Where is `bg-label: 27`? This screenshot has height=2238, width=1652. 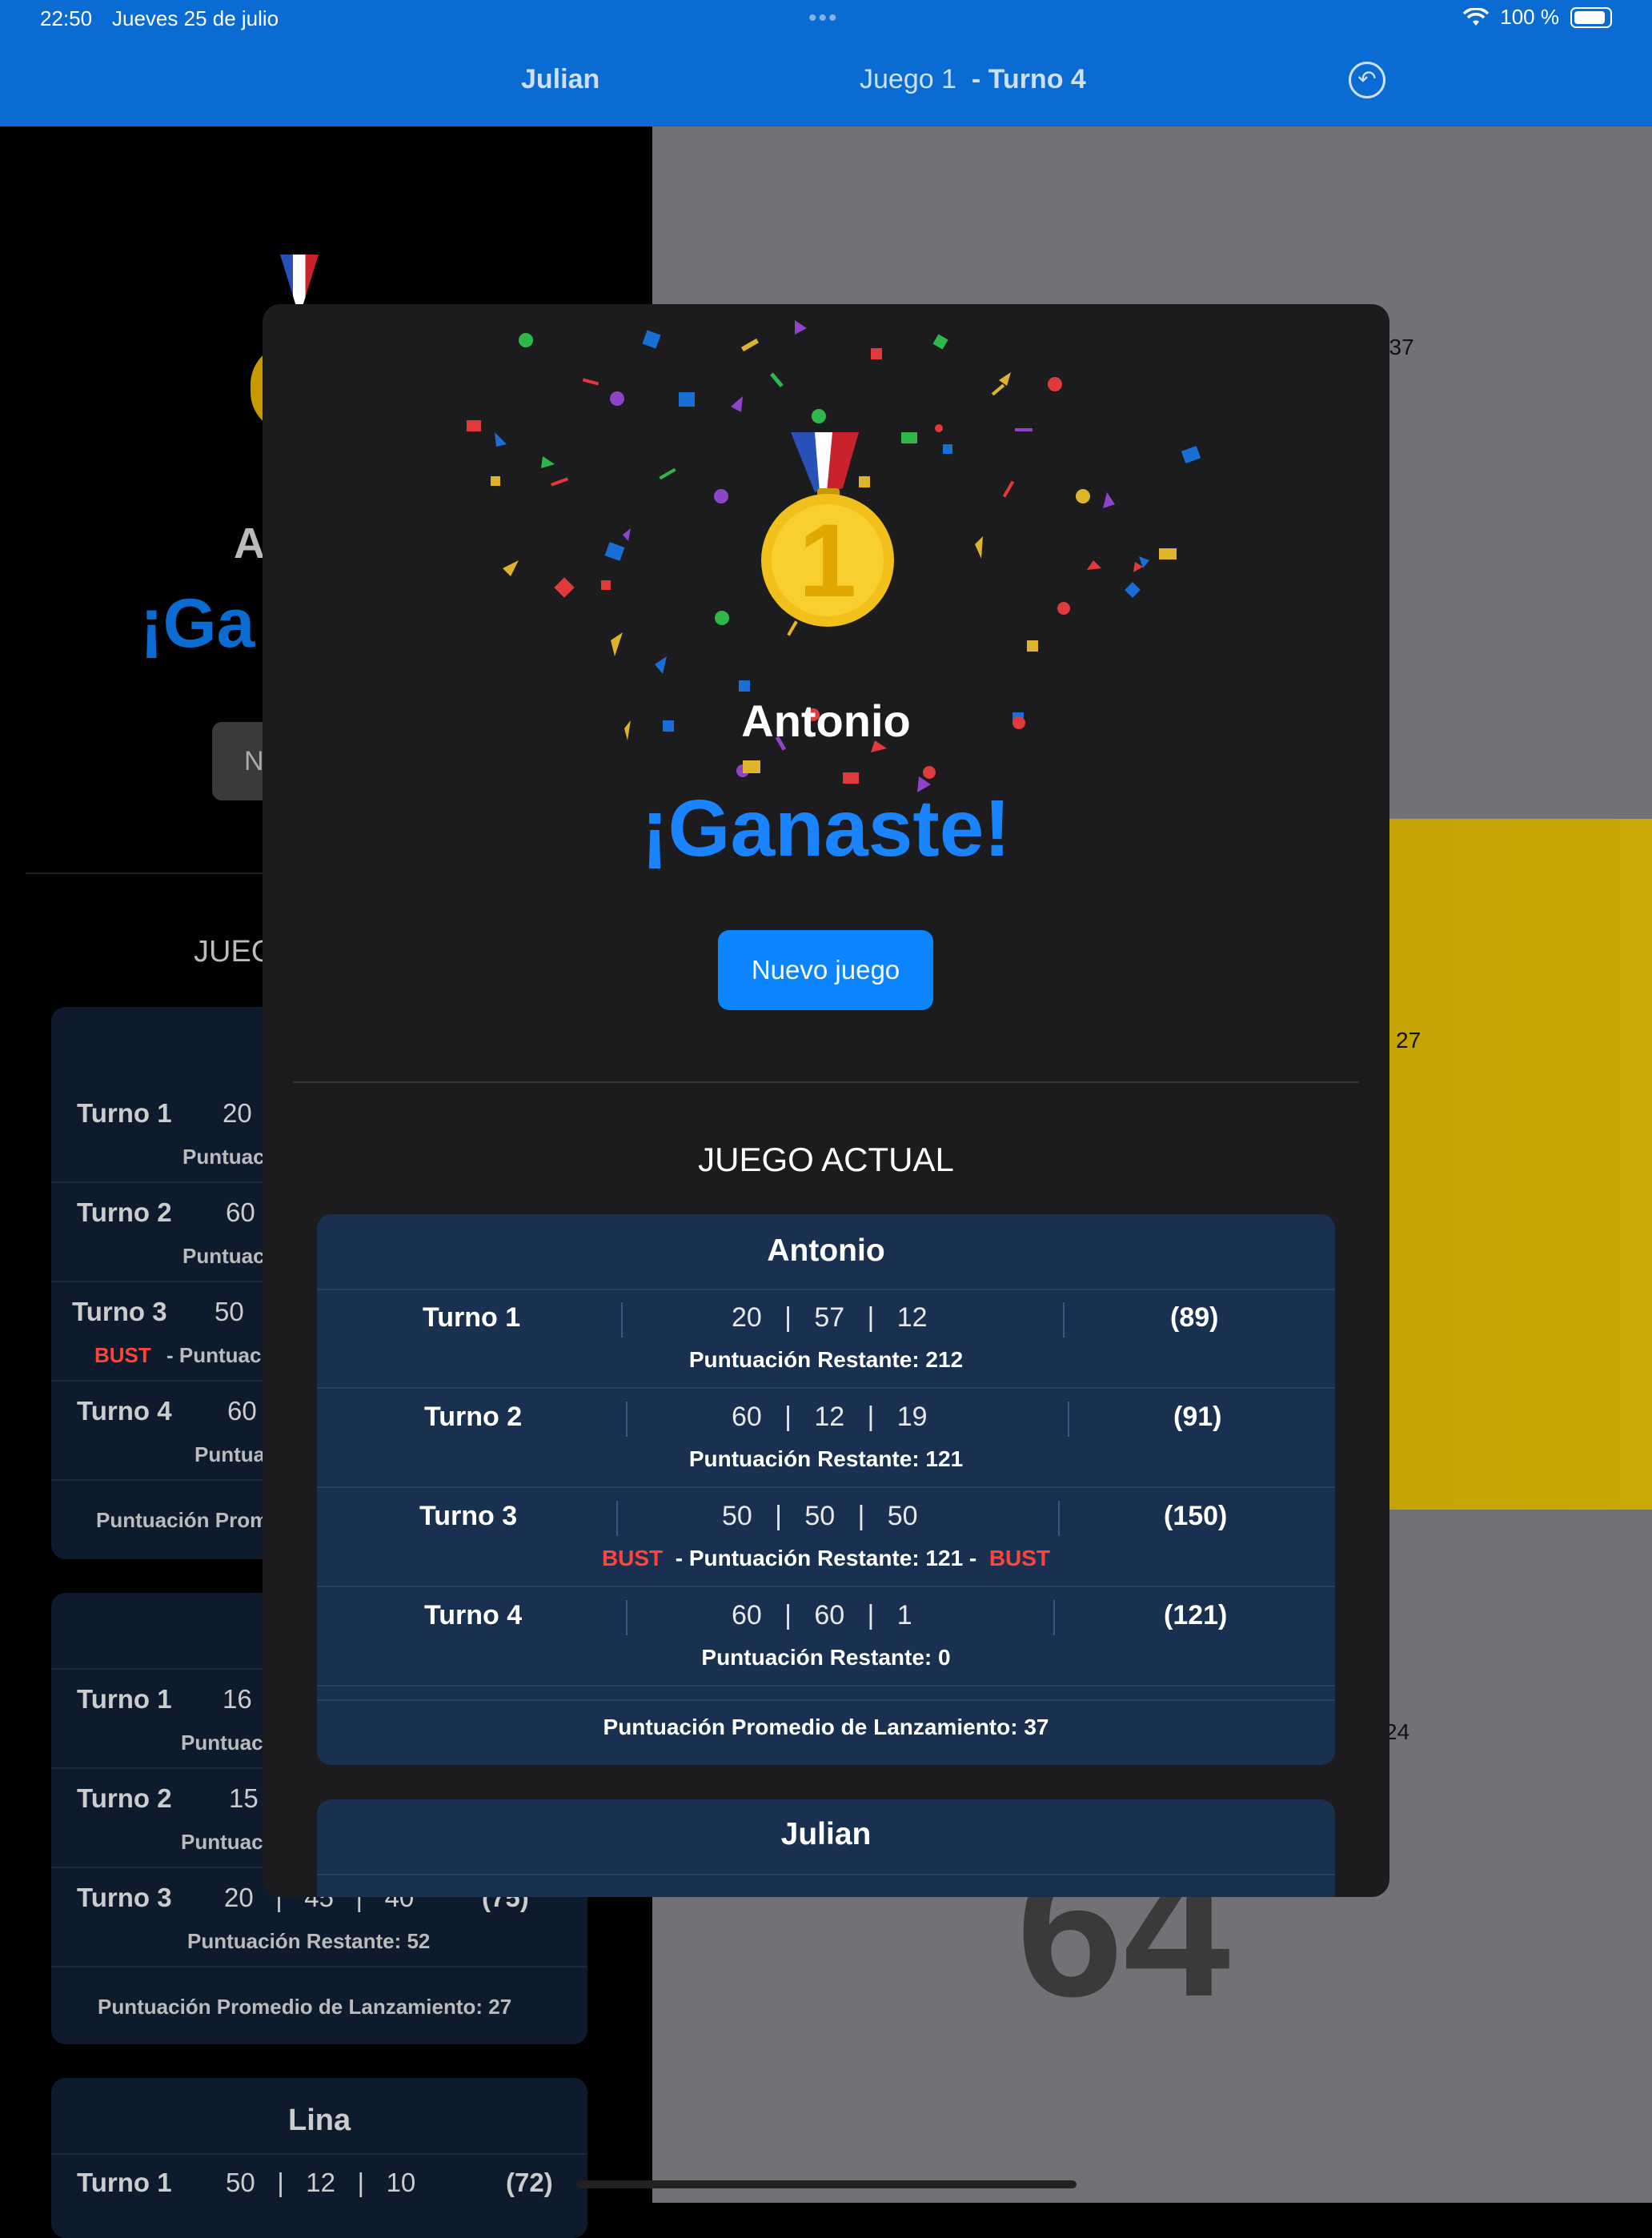 bg-label: 27 is located at coordinates (1408, 1040).